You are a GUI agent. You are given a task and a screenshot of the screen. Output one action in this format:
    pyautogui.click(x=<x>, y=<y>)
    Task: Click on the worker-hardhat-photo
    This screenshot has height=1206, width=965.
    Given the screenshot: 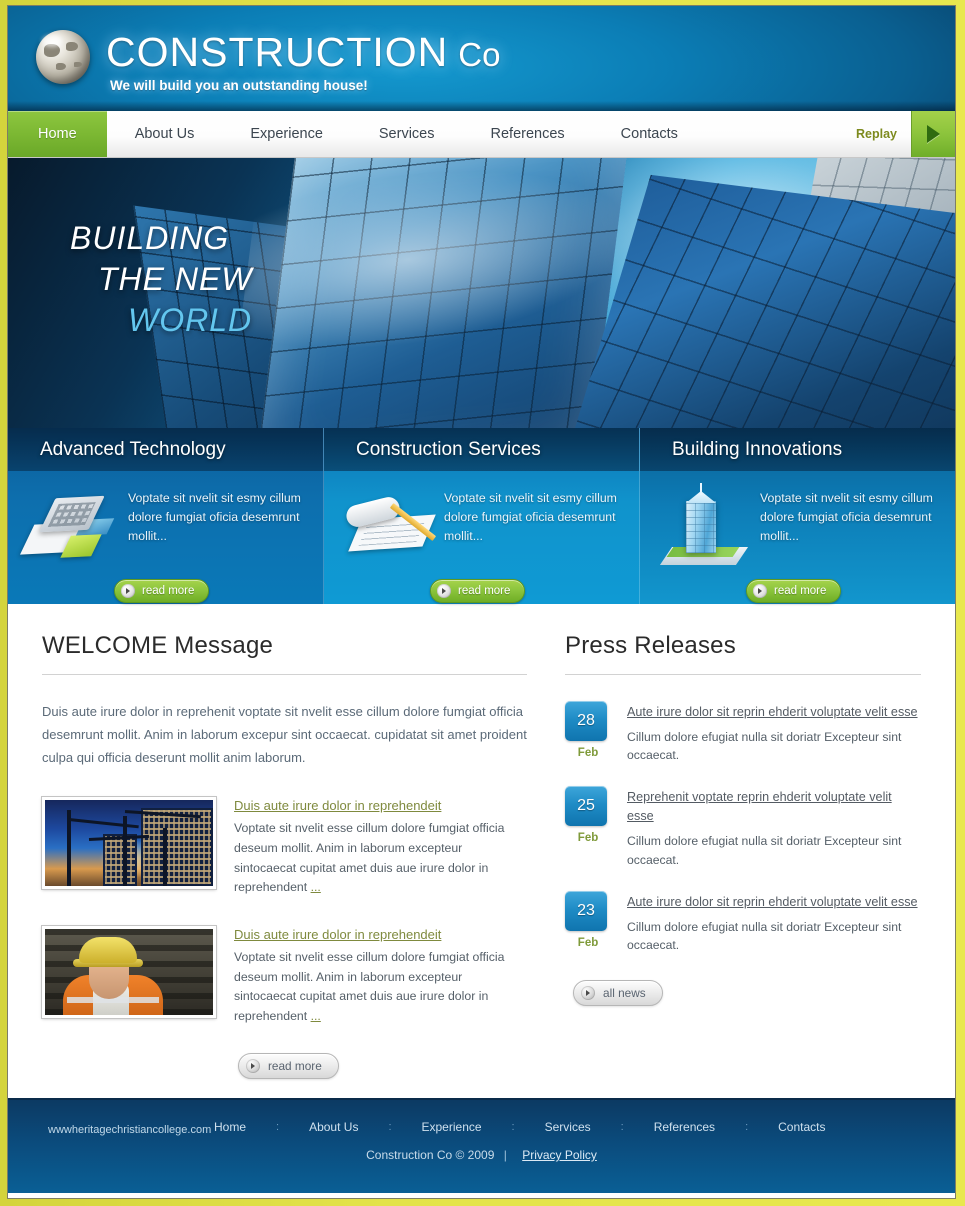 What is the action you would take?
    pyautogui.click(x=129, y=971)
    